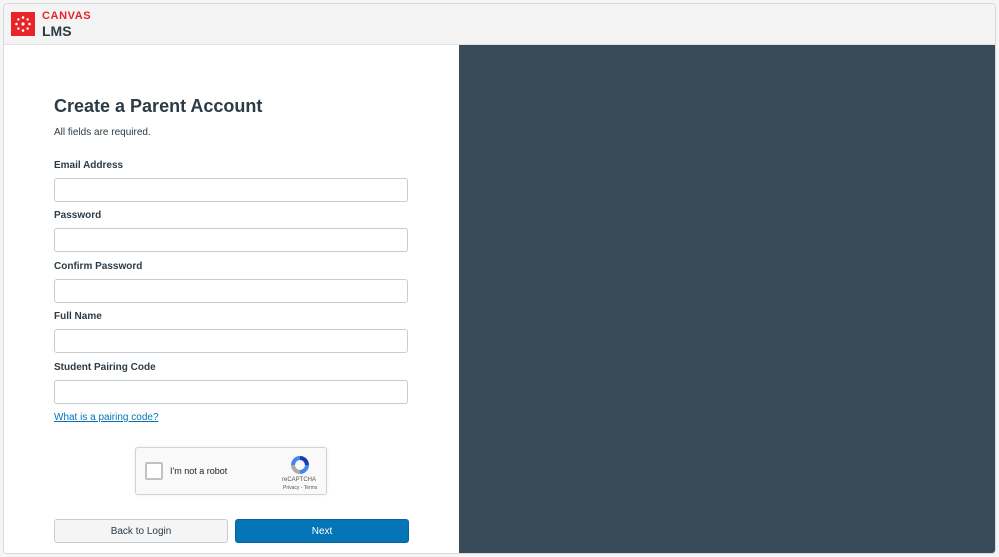  What do you see at coordinates (300, 465) in the screenshot?
I see `recaptcha-logo-icon` at bounding box center [300, 465].